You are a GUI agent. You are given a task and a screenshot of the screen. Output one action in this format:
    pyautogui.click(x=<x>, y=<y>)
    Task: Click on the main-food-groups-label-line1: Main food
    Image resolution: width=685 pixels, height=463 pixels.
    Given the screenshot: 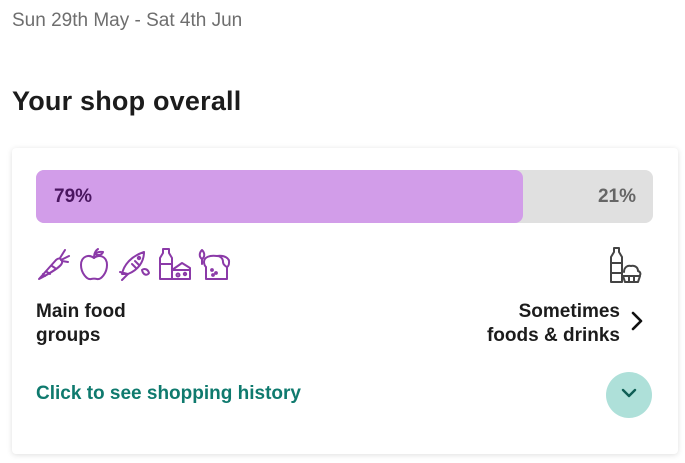 What is the action you would take?
    pyautogui.click(x=81, y=311)
    